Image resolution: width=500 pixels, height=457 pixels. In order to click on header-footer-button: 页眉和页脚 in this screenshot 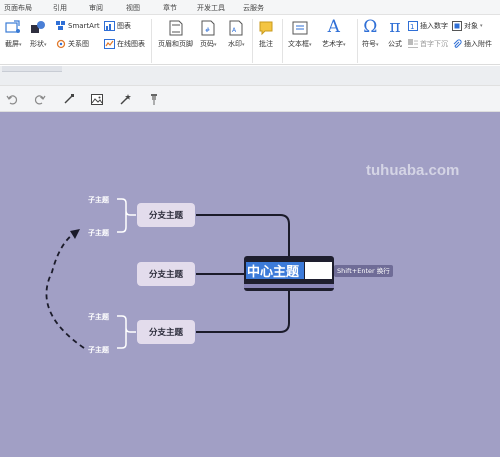, I will do `click(175, 34)`.